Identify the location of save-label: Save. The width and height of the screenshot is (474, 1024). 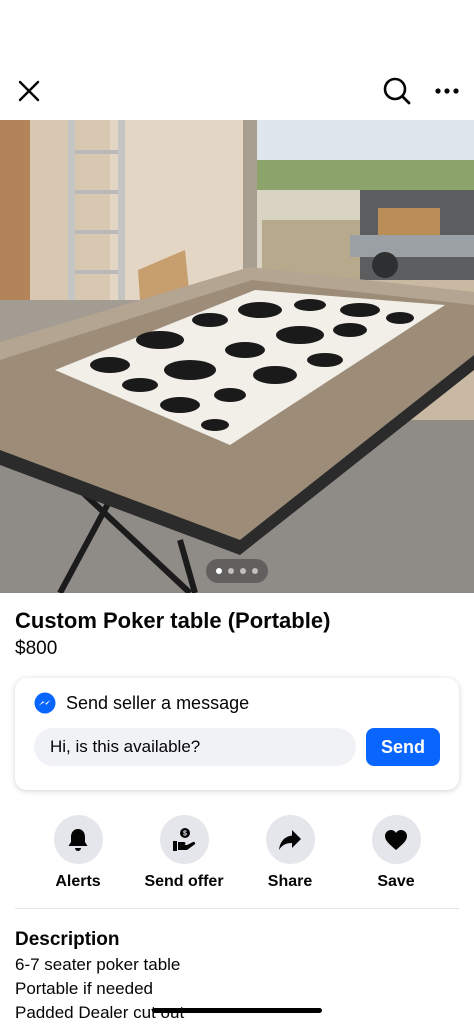
(396, 881).